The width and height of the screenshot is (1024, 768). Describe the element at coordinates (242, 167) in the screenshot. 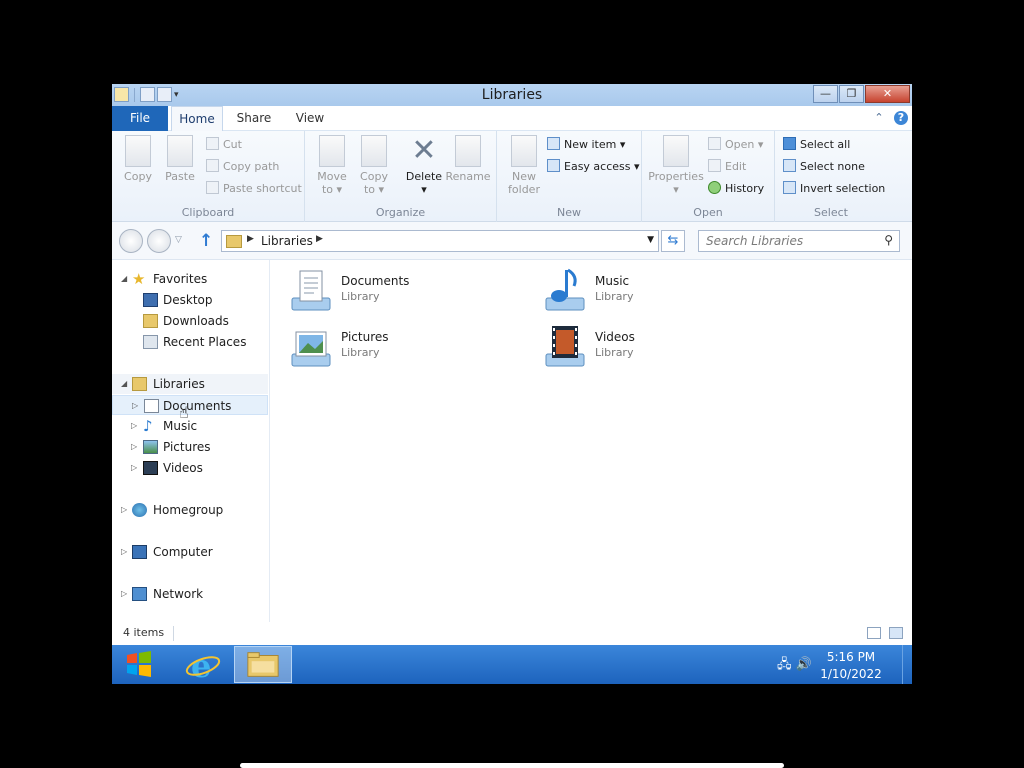

I see `copy-path-button: Copy path` at that location.